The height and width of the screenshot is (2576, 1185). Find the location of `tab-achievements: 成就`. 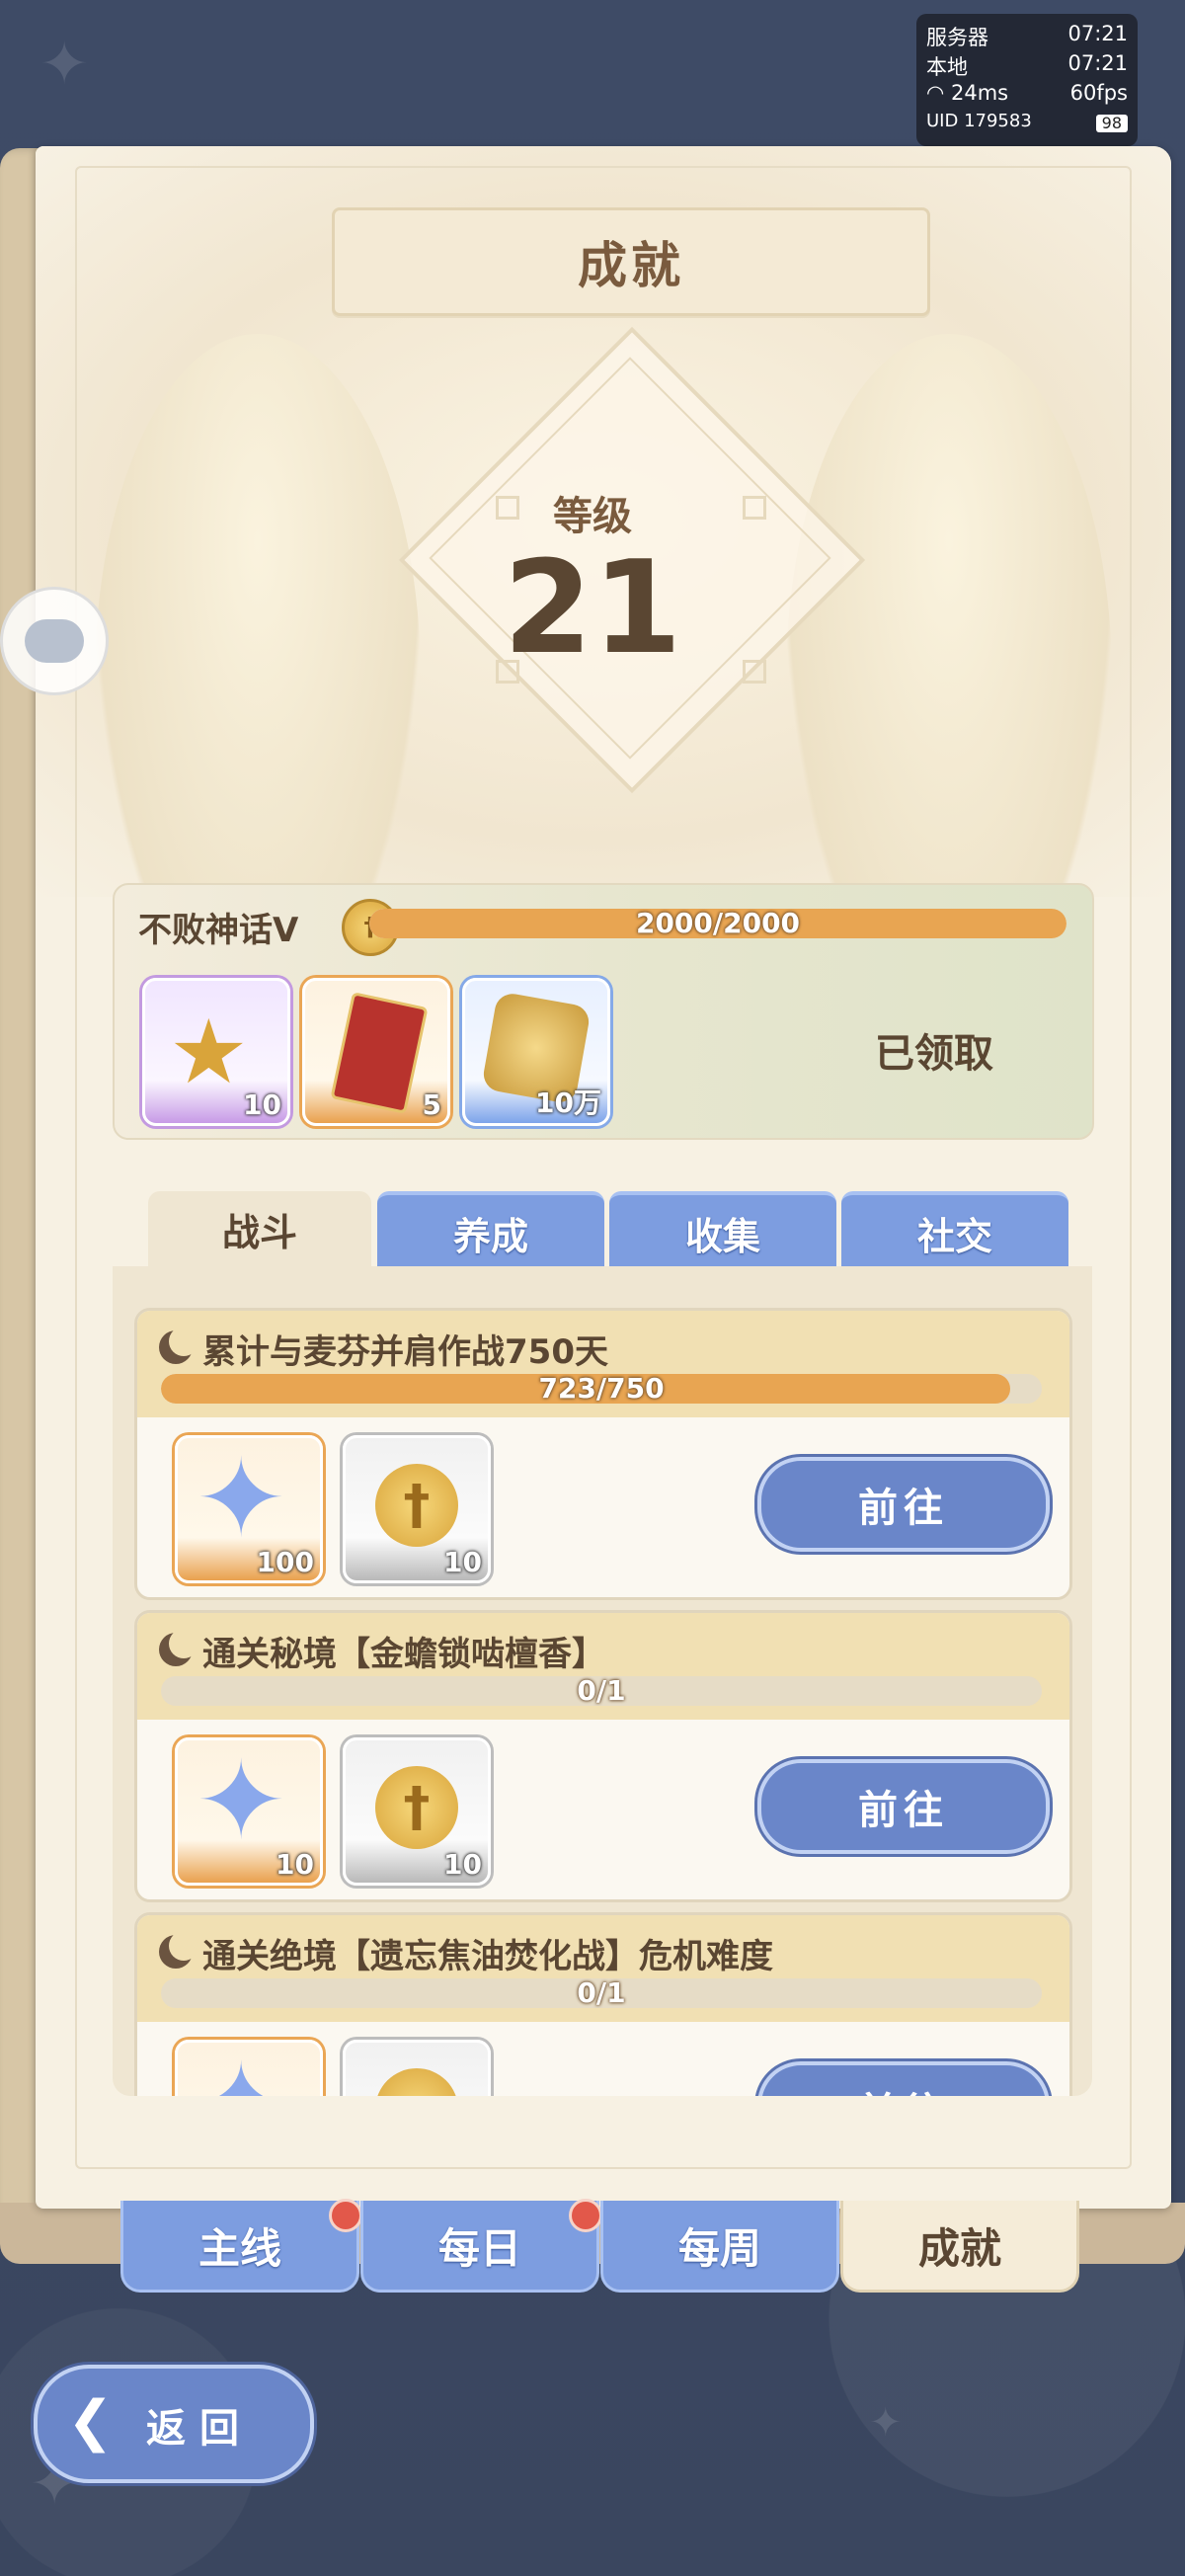

tab-achievements: 成就 is located at coordinates (960, 2247).